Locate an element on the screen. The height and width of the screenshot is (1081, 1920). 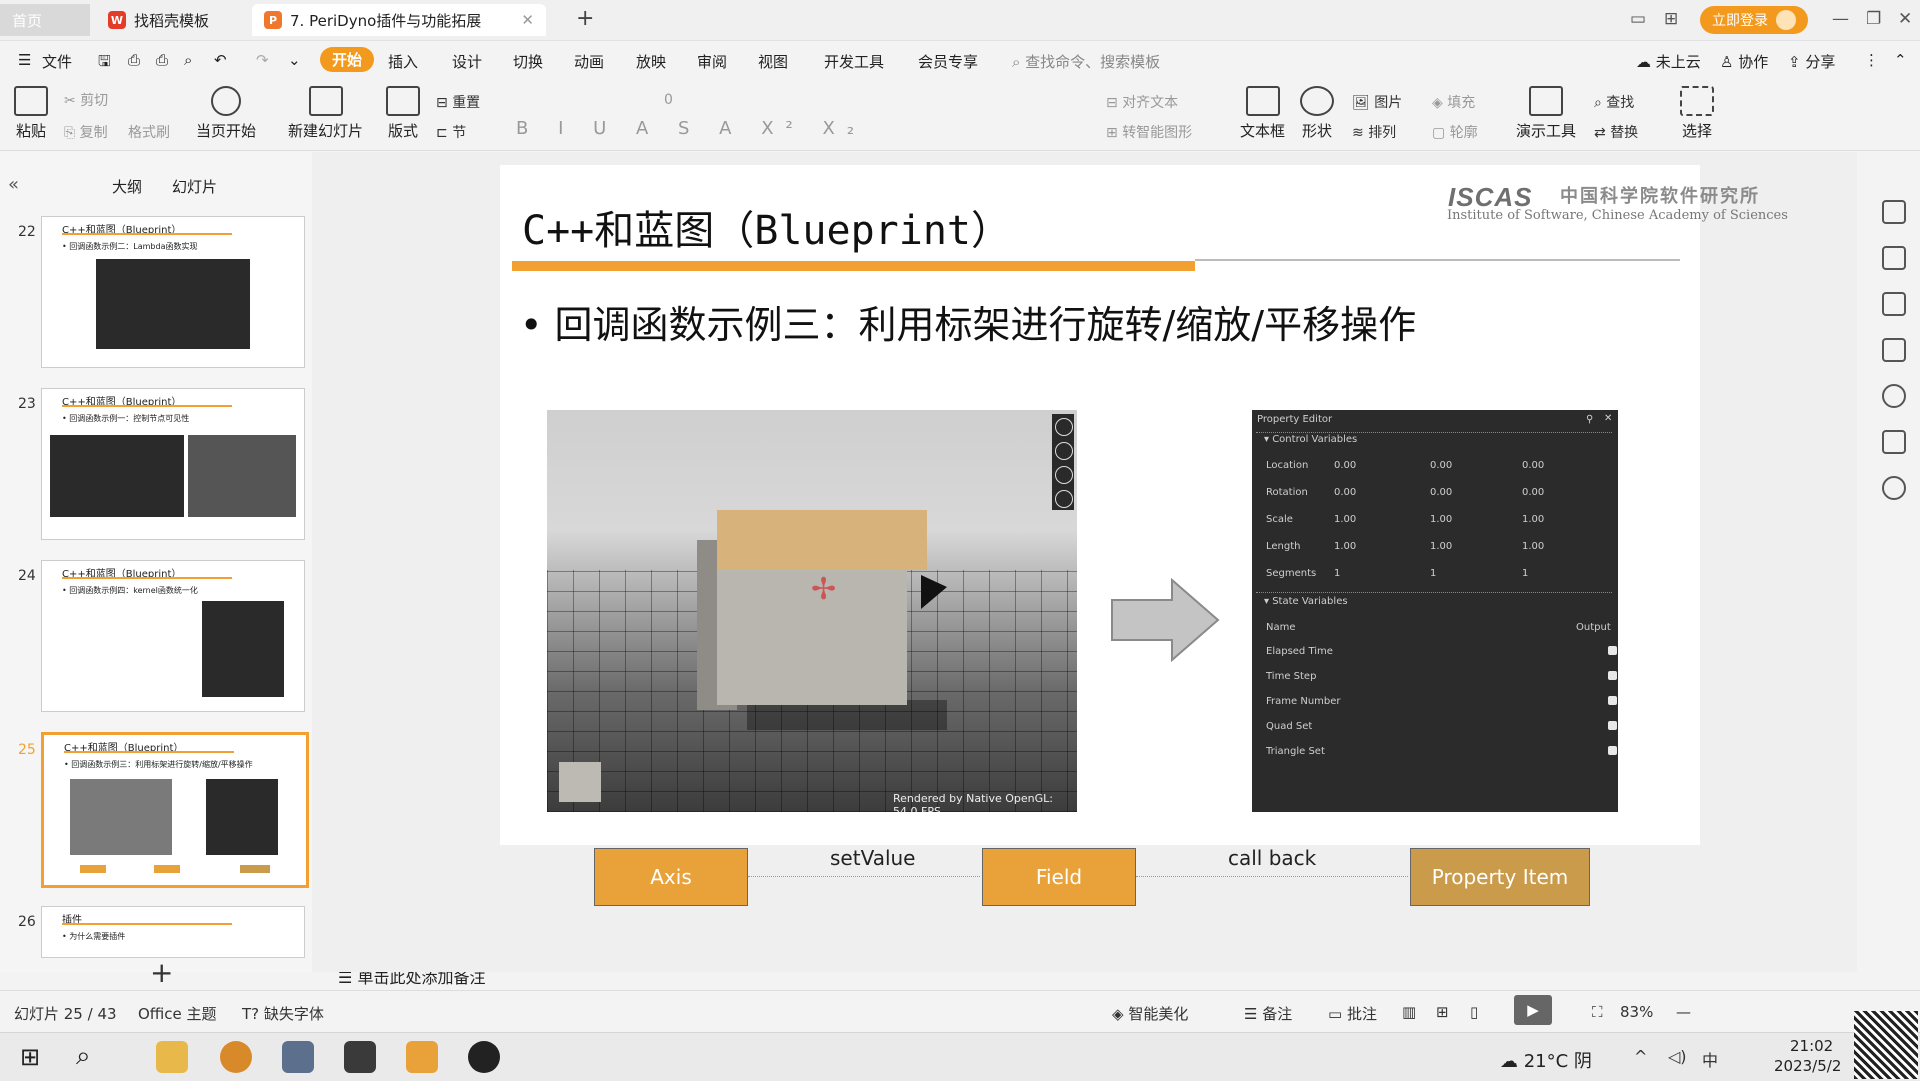
smart-beautify-button: ◈ 智能美化 is located at coordinates (1150, 1013).